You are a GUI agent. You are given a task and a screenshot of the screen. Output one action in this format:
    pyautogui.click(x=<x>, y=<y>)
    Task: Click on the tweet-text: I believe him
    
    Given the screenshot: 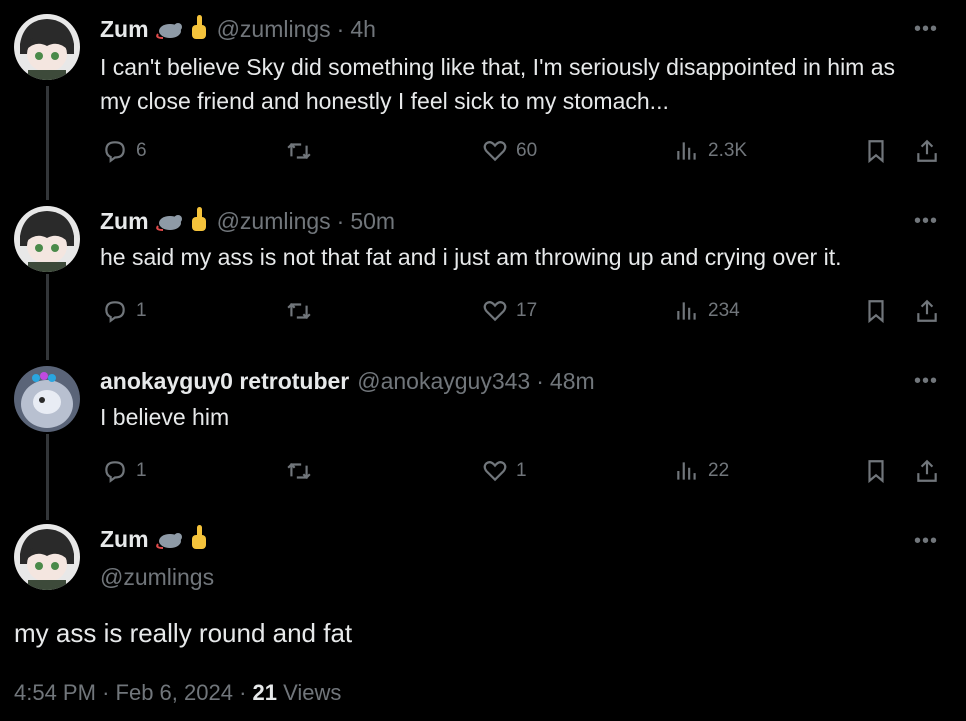 What is the action you would take?
    pyautogui.click(x=165, y=417)
    